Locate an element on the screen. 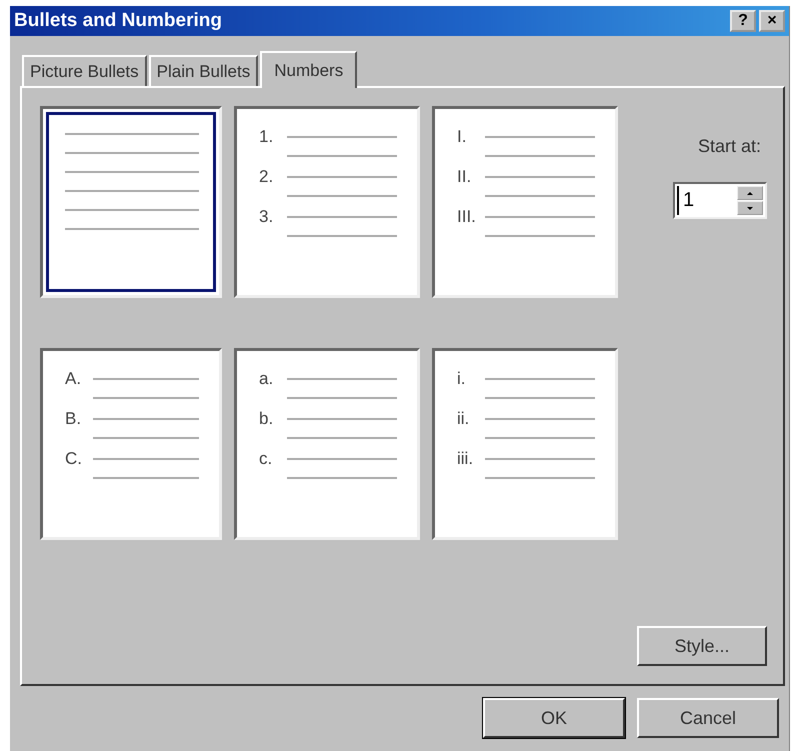 The image size is (800, 751). list-marker: C. is located at coordinates (74, 459).